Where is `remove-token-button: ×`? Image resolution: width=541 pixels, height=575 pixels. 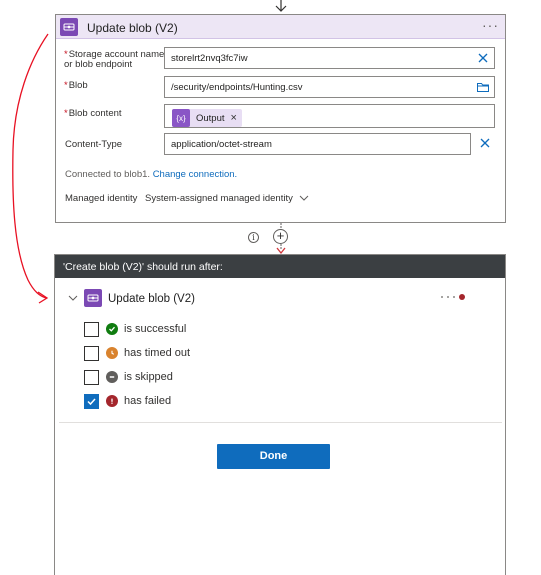
remove-token-button: × is located at coordinates (234, 118).